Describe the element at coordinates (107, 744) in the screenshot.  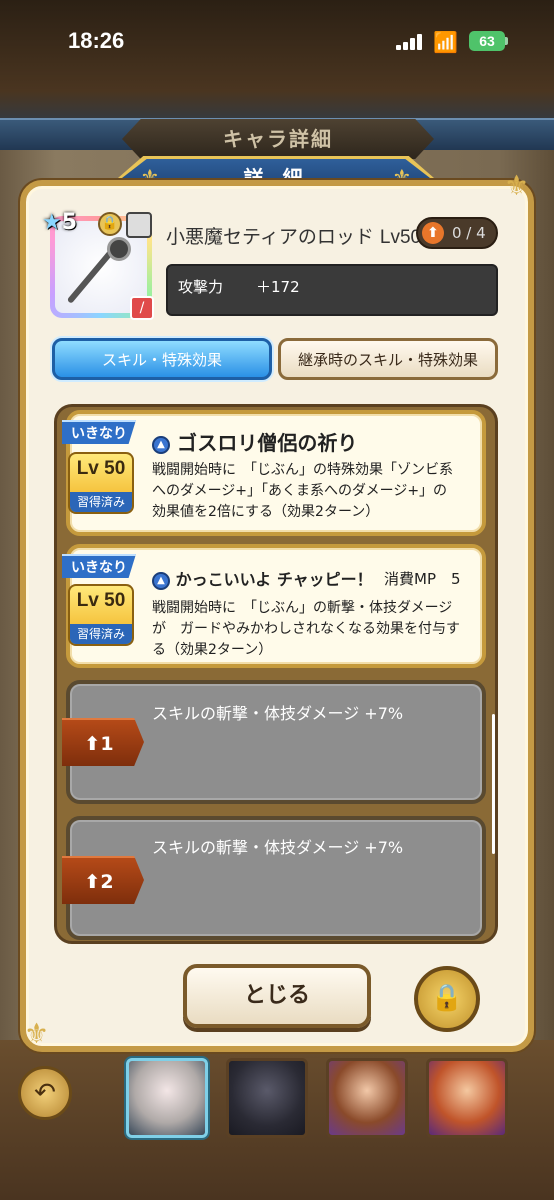
I see `unlock-rank: 1` at that location.